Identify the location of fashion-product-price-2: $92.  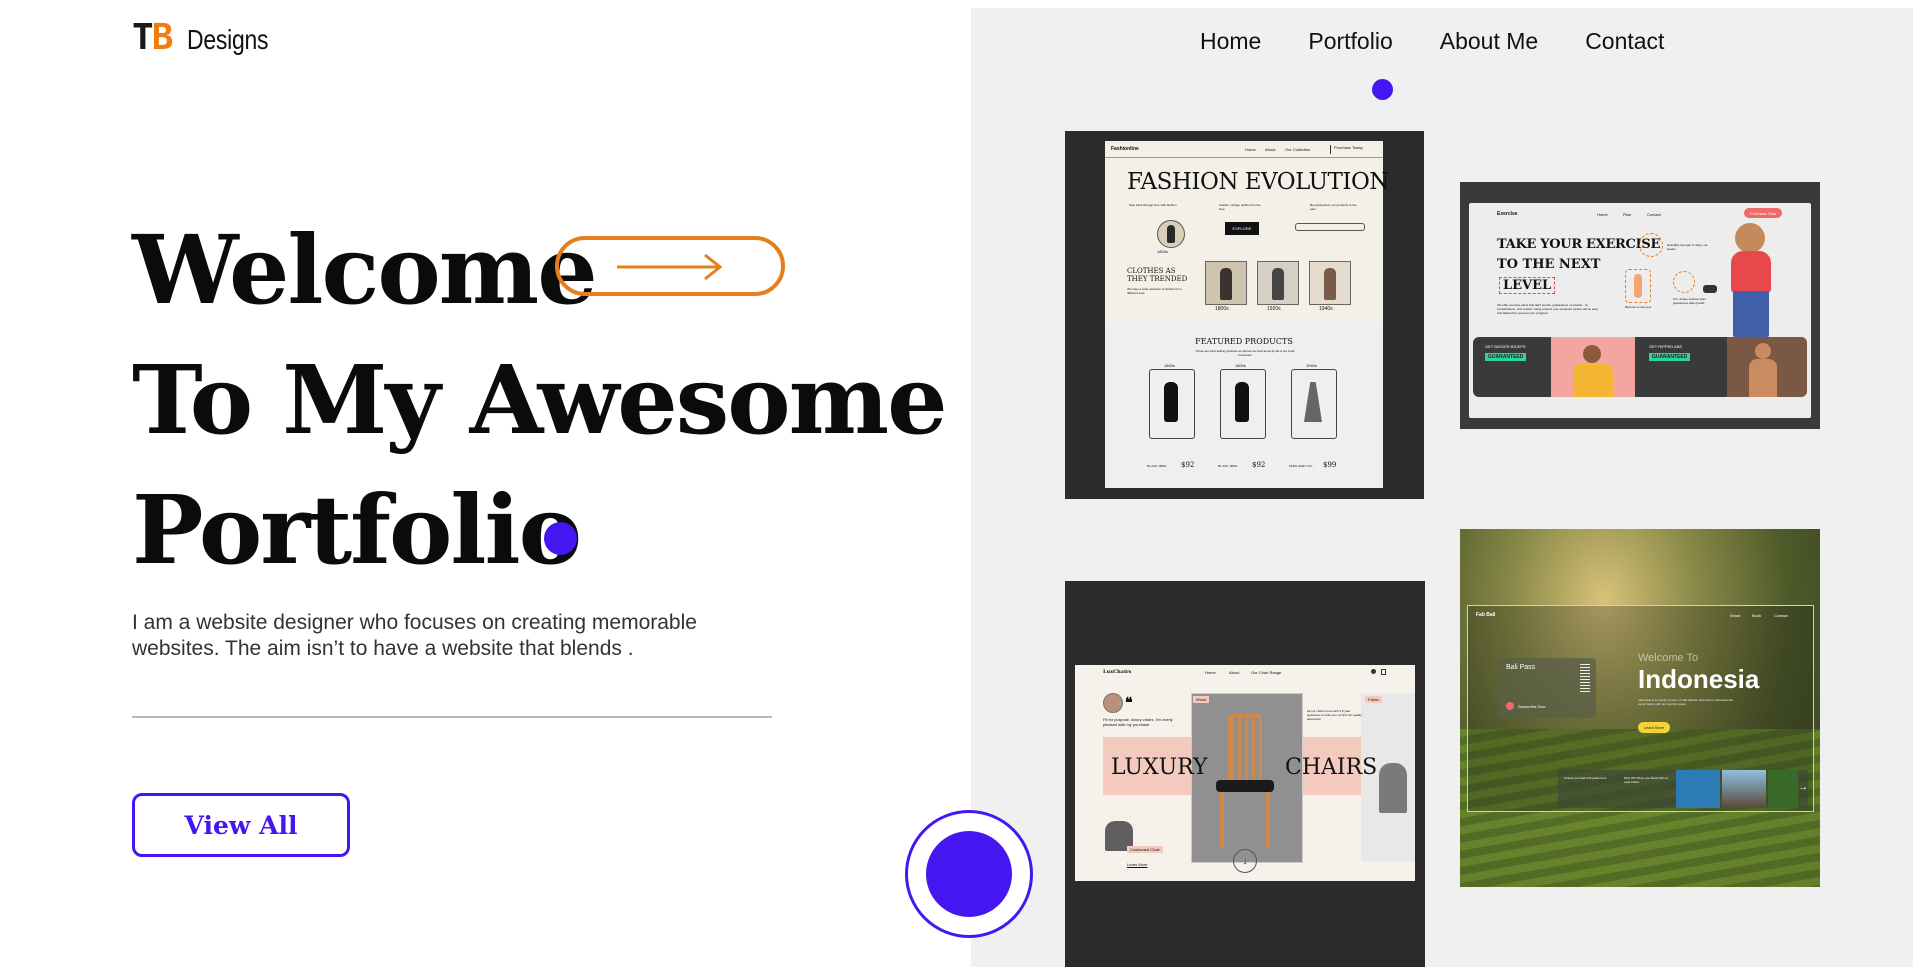
(1259, 465).